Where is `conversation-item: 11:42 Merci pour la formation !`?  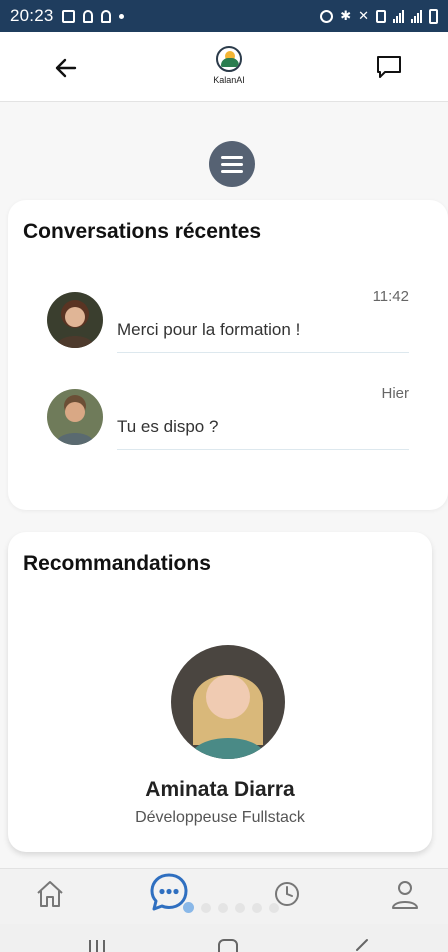
conversation-item: 11:42 Merci pour la formation ! is located at coordinates (228, 328).